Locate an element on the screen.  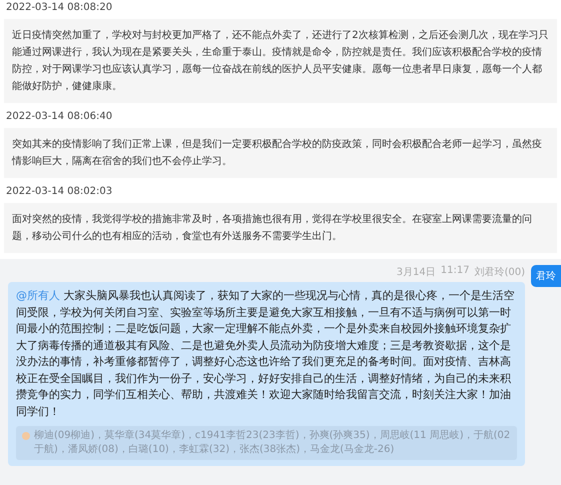
read-by-list: 柳迪(09柳迪)，莫华章(34莫华章)，c1941李哲23(23李哲)，孙爽(孙爽35)，周思岐(11 周思岐)，于航(02于航)，潘凤娇(08)，白璐(10)，李虹霖(32)，张杰(38张杰)，马金龙(马金龙-26) is located at coordinates (272, 443).